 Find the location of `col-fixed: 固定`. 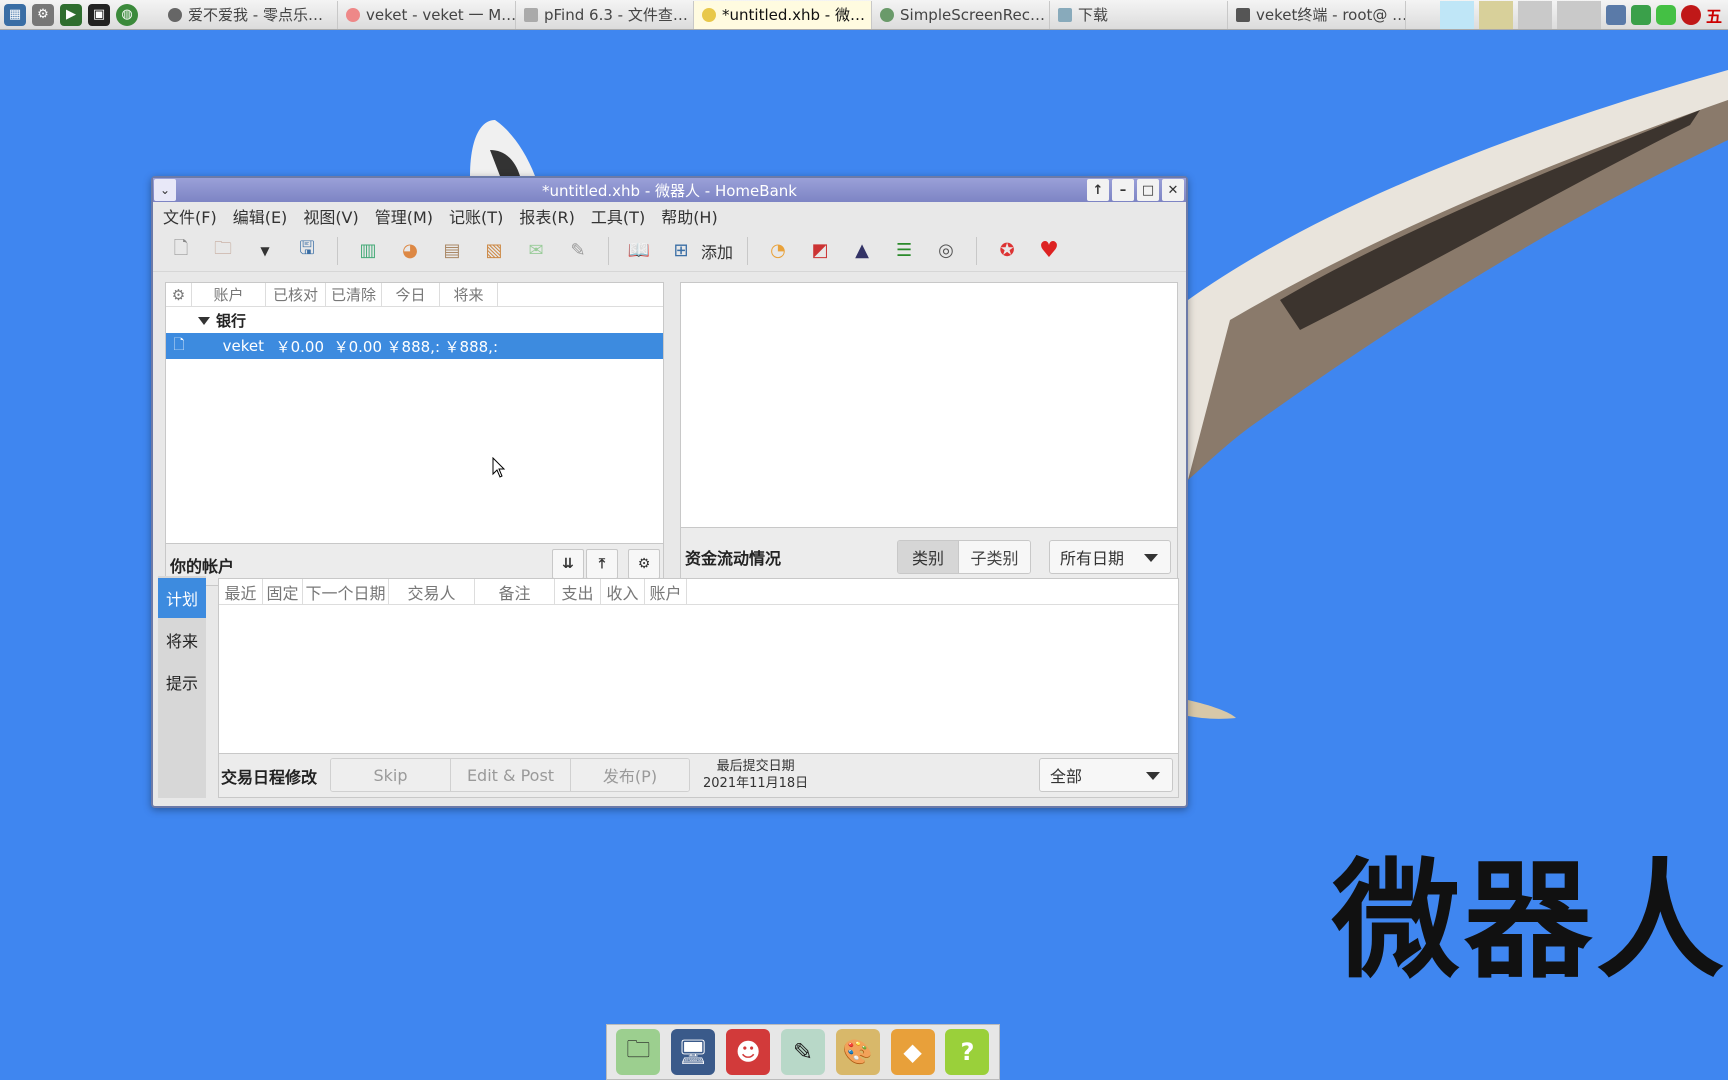

col-fixed: 固定 is located at coordinates (283, 591).